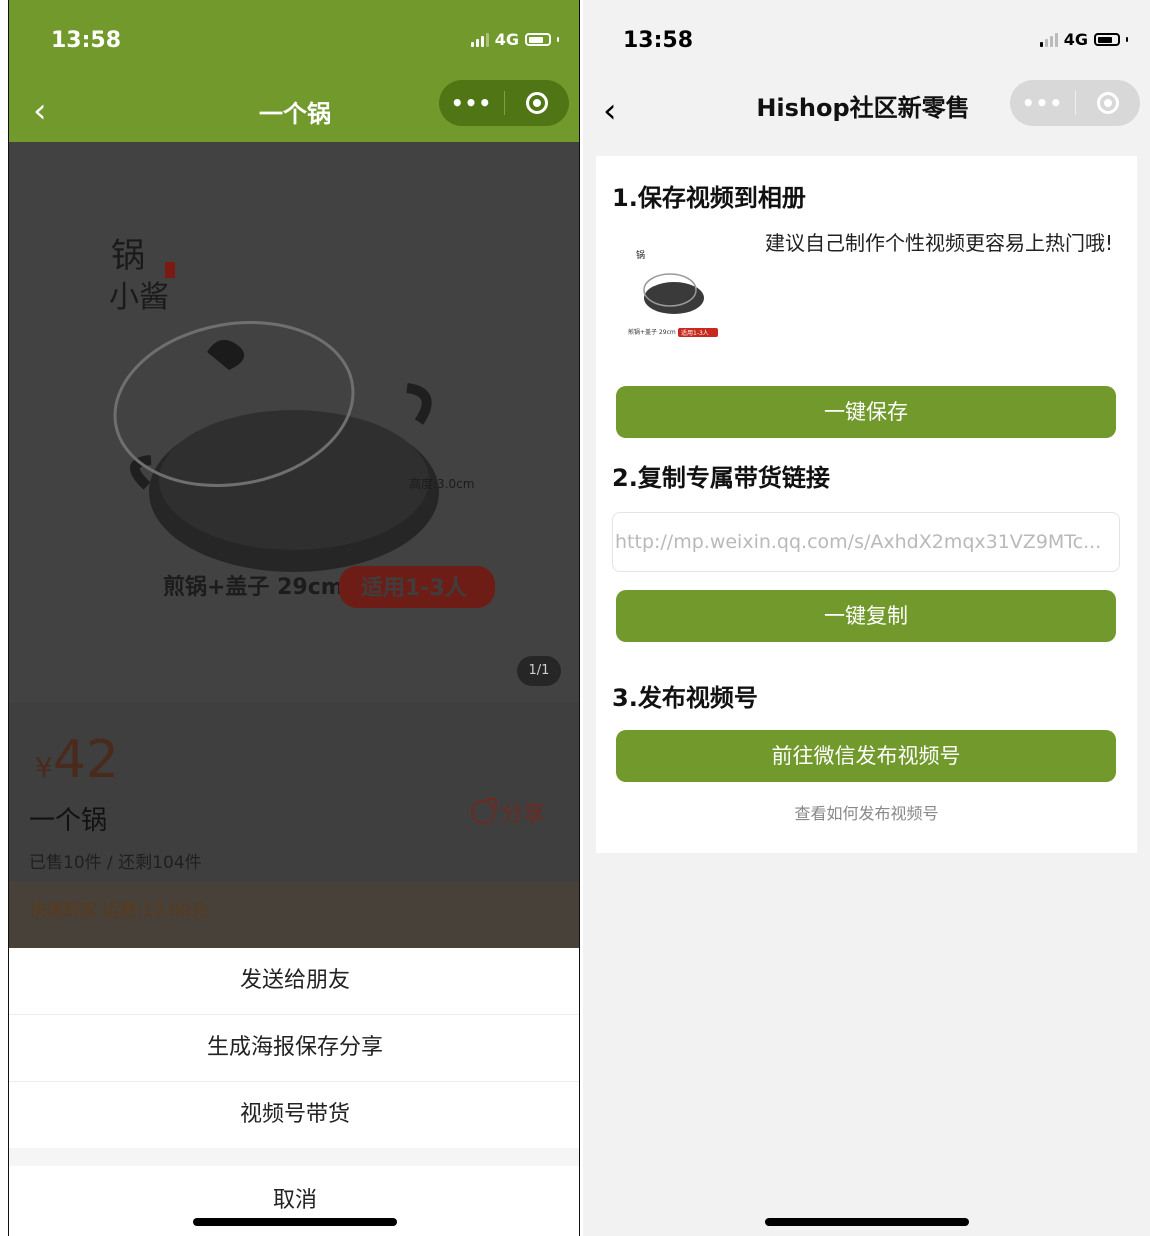 This screenshot has width=1150, height=1236. Describe the element at coordinates (68, 821) in the screenshot. I see `product-name: 一个锅` at that location.